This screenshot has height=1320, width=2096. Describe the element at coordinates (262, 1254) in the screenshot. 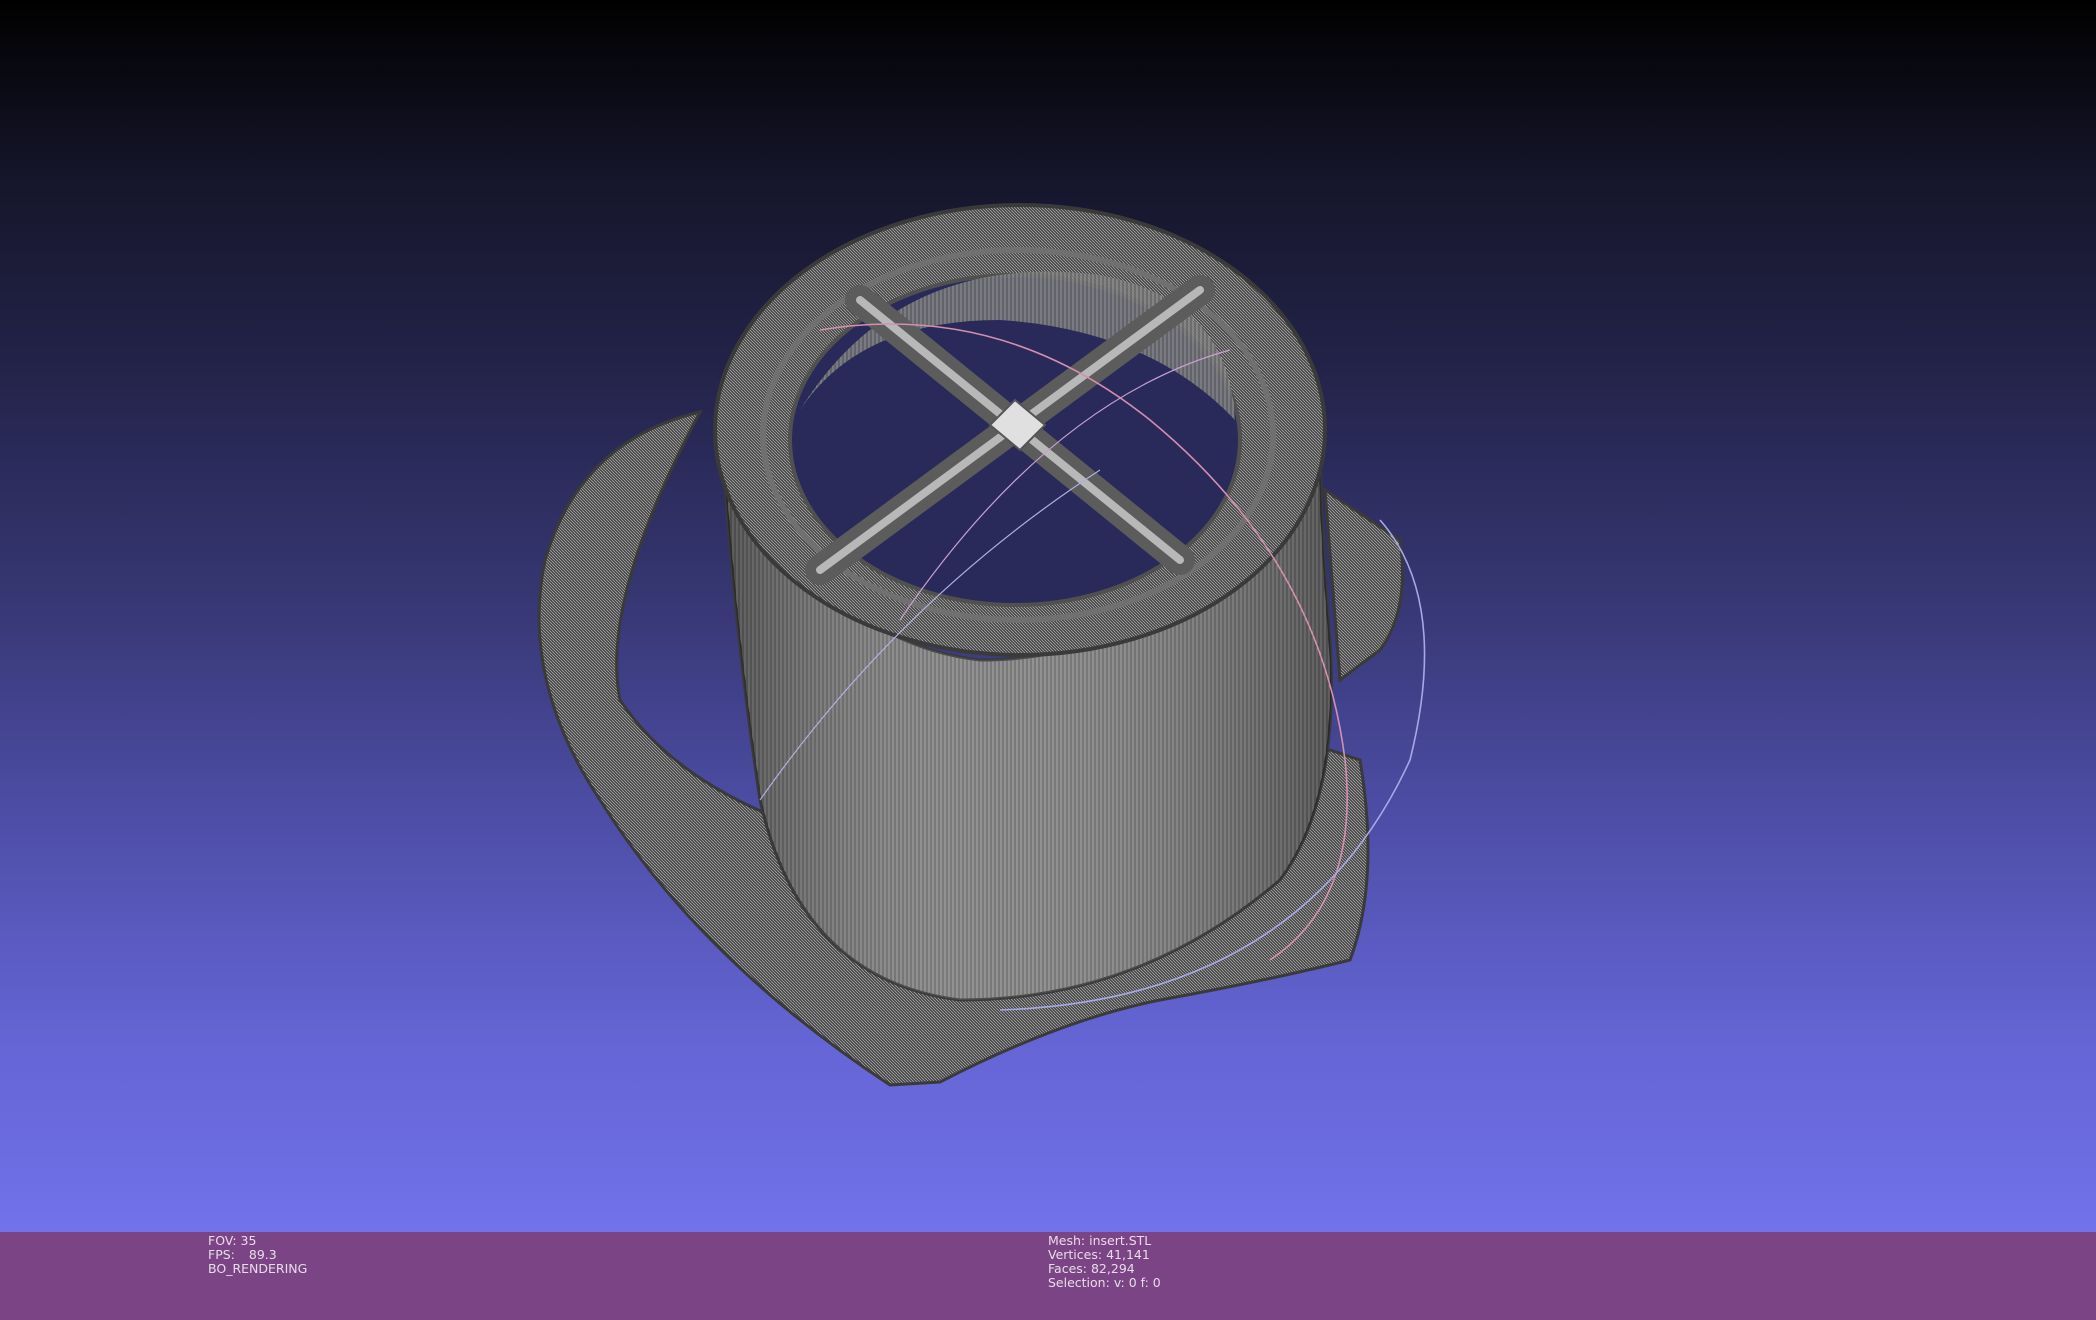

I see `fps-value: 89.3` at that location.